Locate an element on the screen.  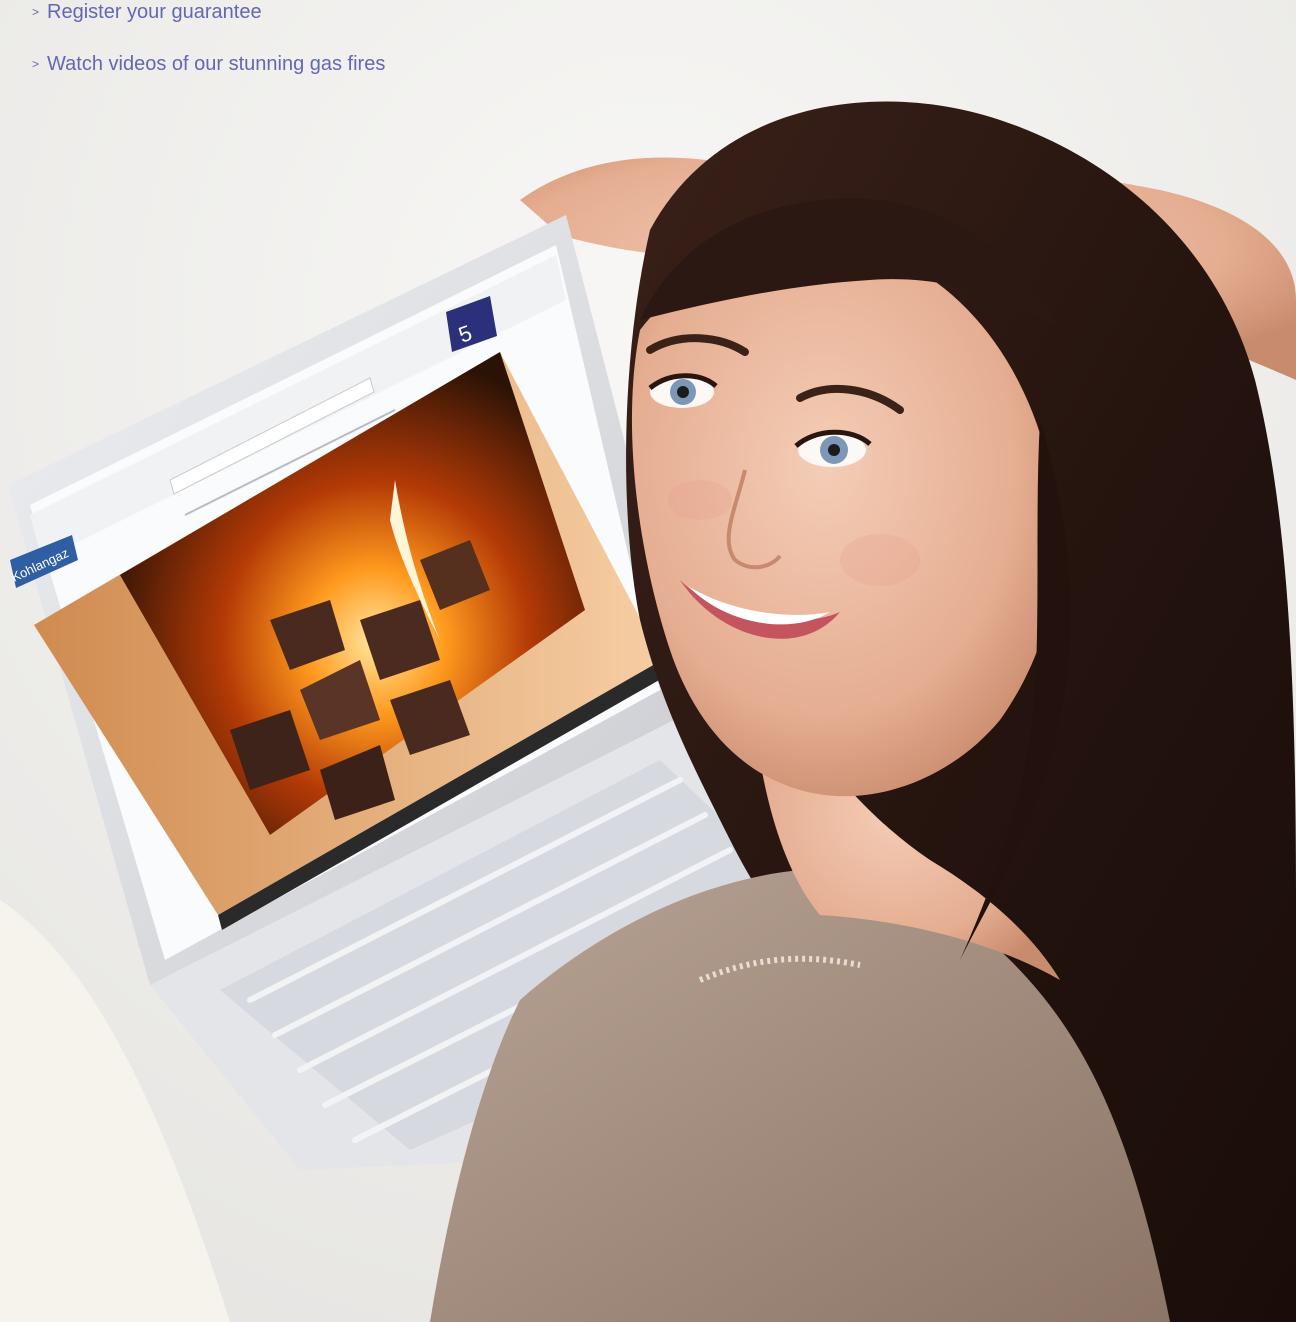
register-guarantee-label: Register your guarantee is located at coordinates (154, 12).